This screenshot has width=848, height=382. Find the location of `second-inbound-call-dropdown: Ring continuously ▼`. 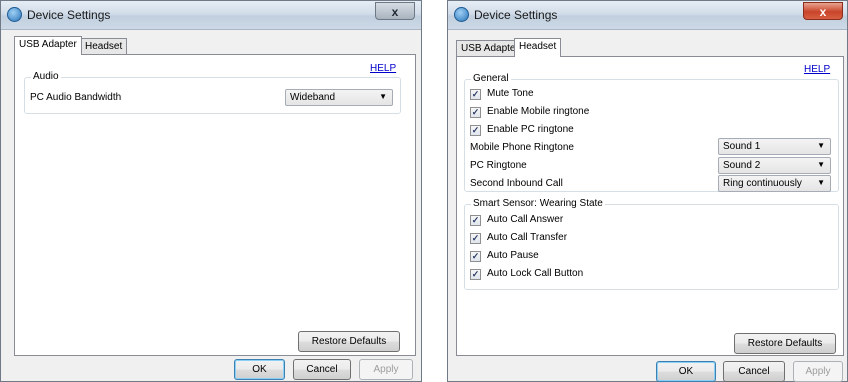

second-inbound-call-dropdown: Ring continuously ▼ is located at coordinates (774, 183).